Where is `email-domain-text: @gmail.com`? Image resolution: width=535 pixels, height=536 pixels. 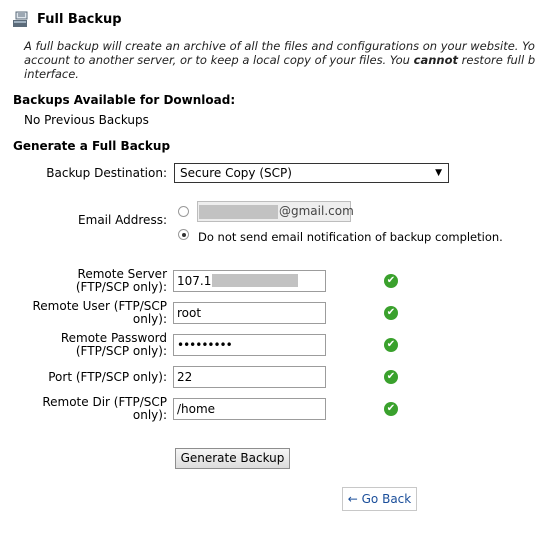 email-domain-text: @gmail.com is located at coordinates (316, 211).